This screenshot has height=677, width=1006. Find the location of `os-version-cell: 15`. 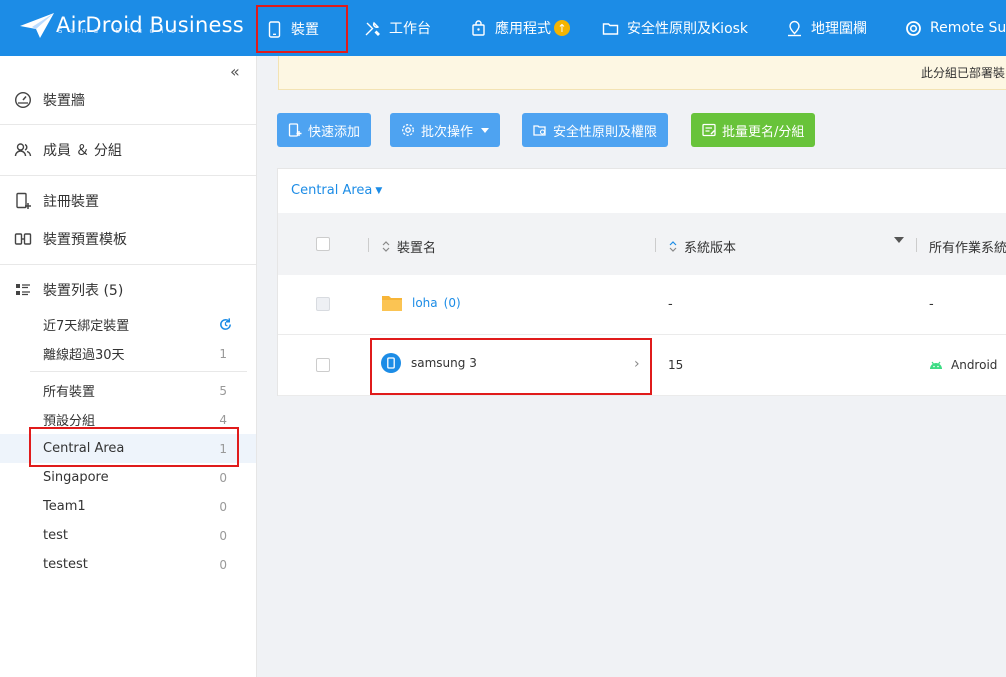

os-version-cell: 15 is located at coordinates (675, 365).